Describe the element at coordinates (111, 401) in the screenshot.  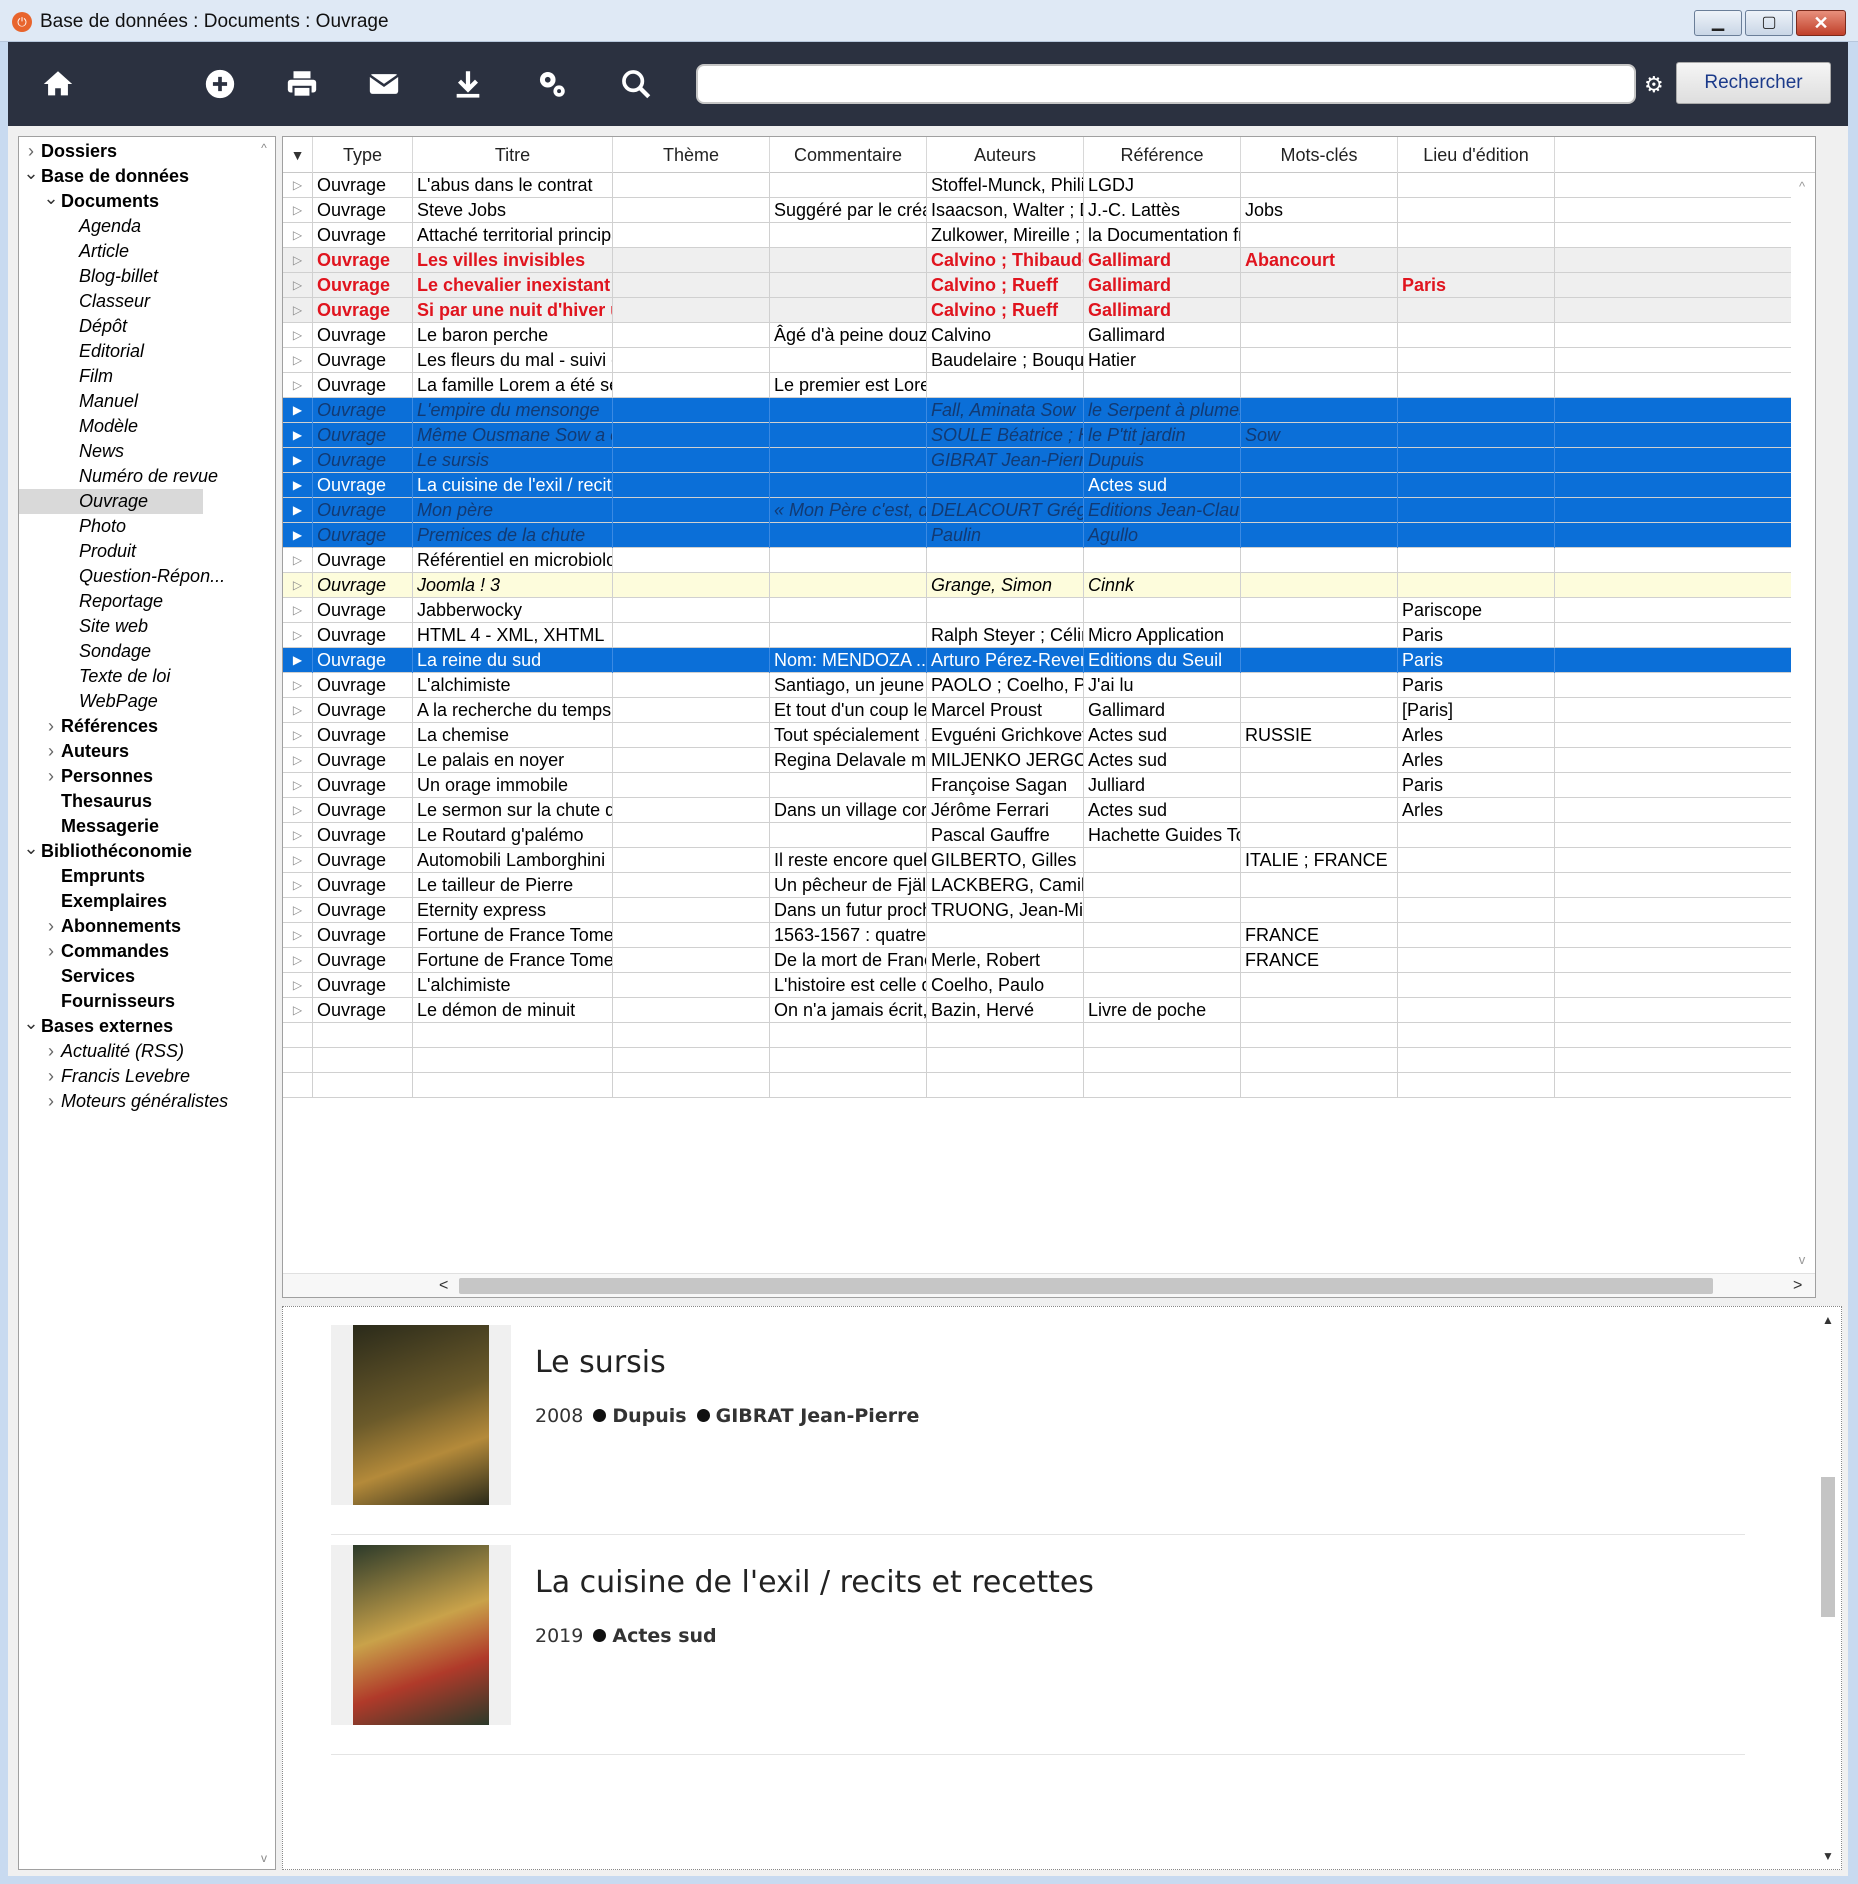
I see `tree-item: Manuel` at that location.